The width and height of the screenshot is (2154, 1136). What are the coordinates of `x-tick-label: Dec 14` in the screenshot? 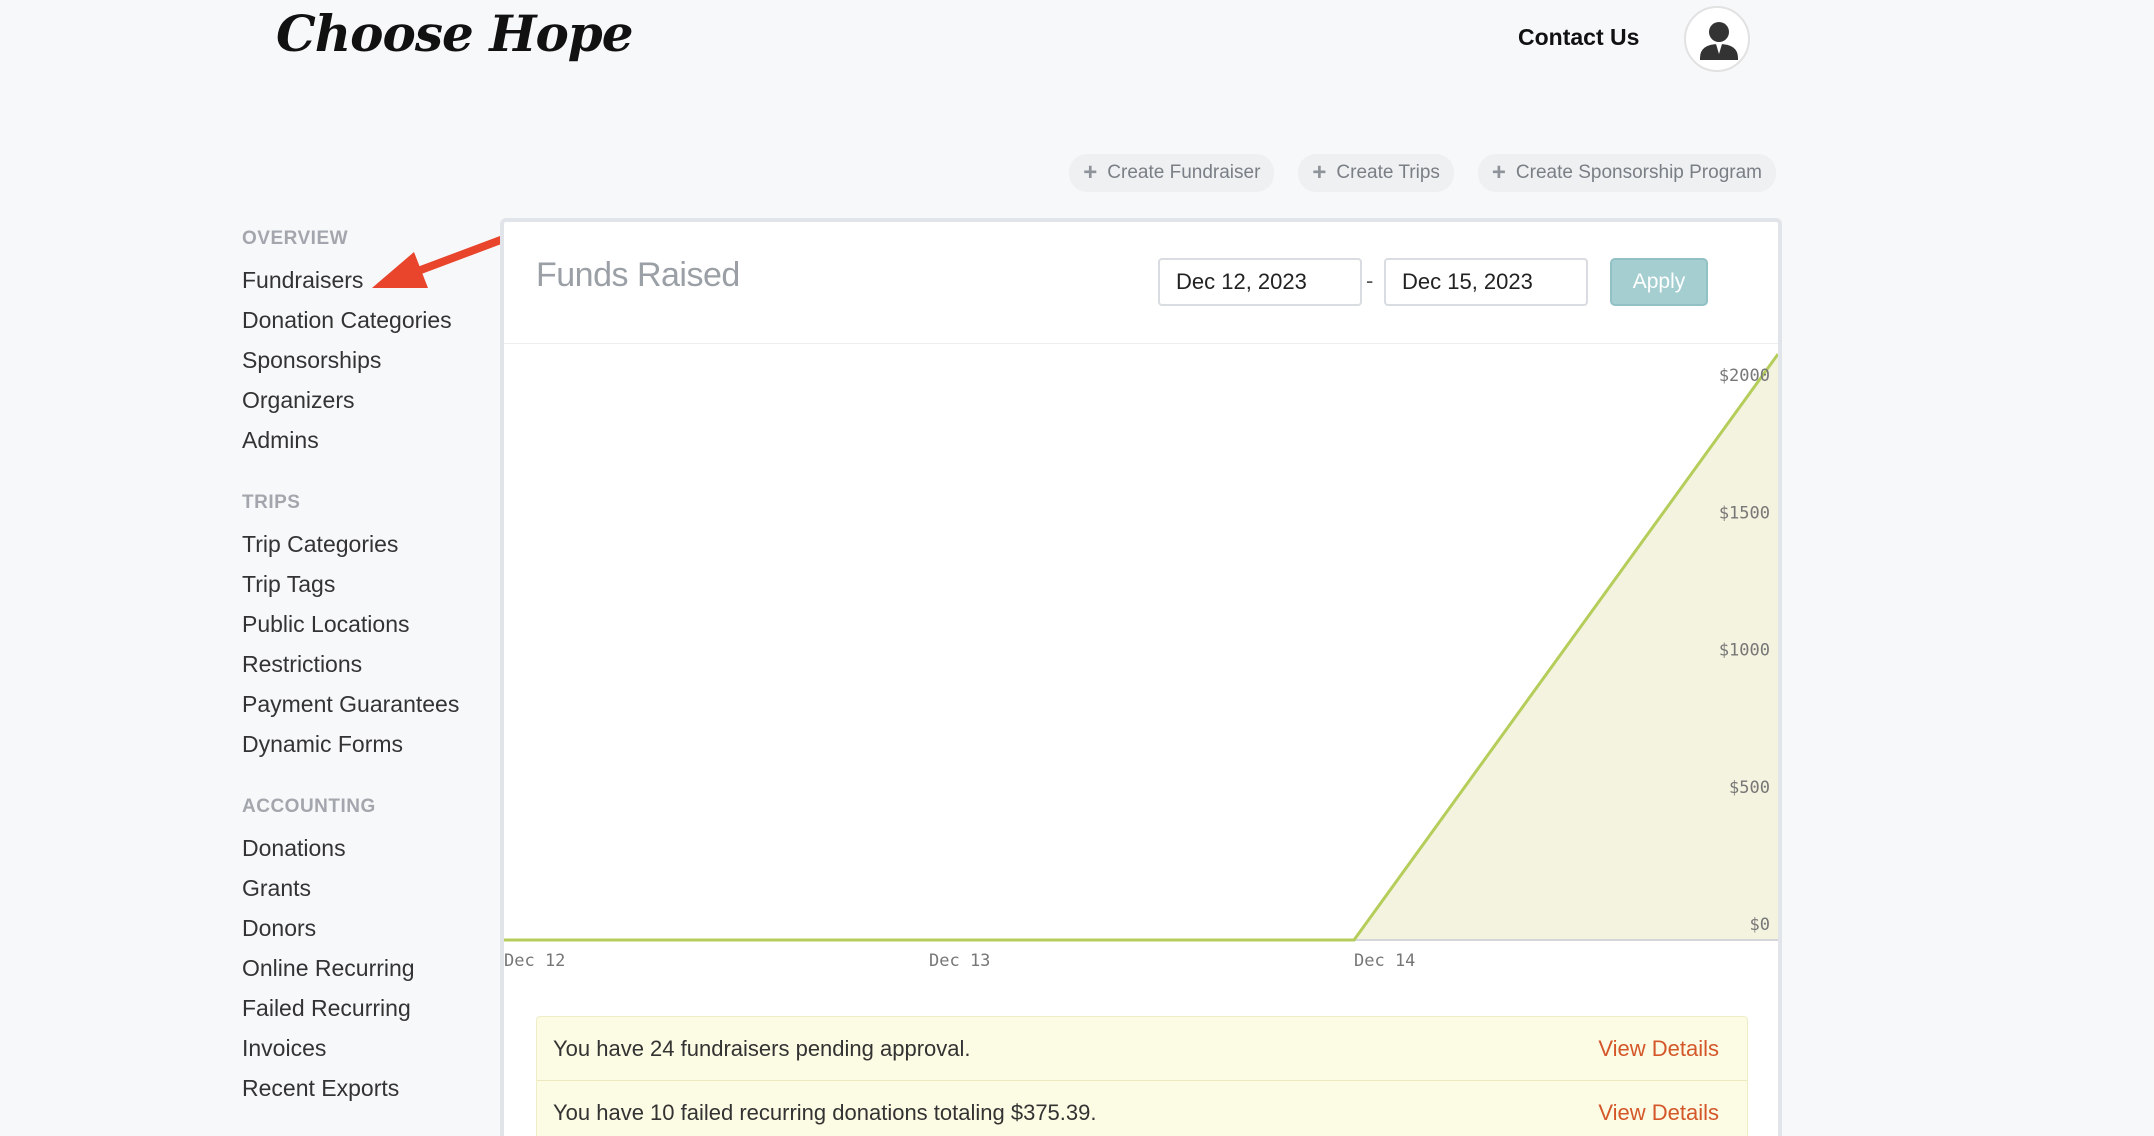 It's located at (1384, 961).